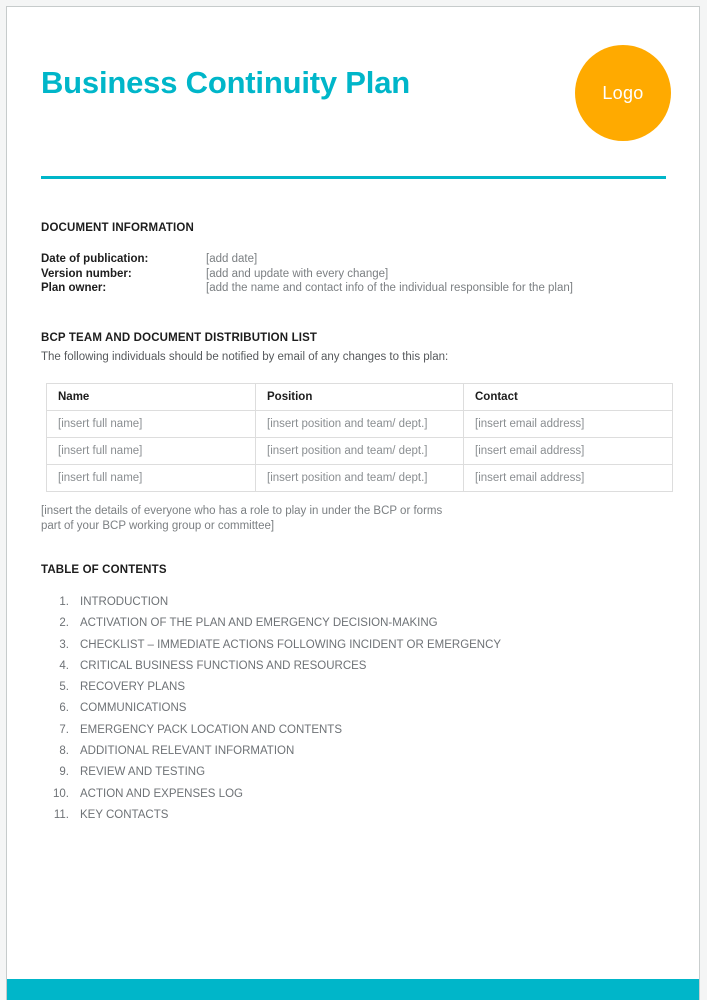 Image resolution: width=707 pixels, height=1000 pixels. What do you see at coordinates (353, 177) in the screenshot?
I see `header-divider` at bounding box center [353, 177].